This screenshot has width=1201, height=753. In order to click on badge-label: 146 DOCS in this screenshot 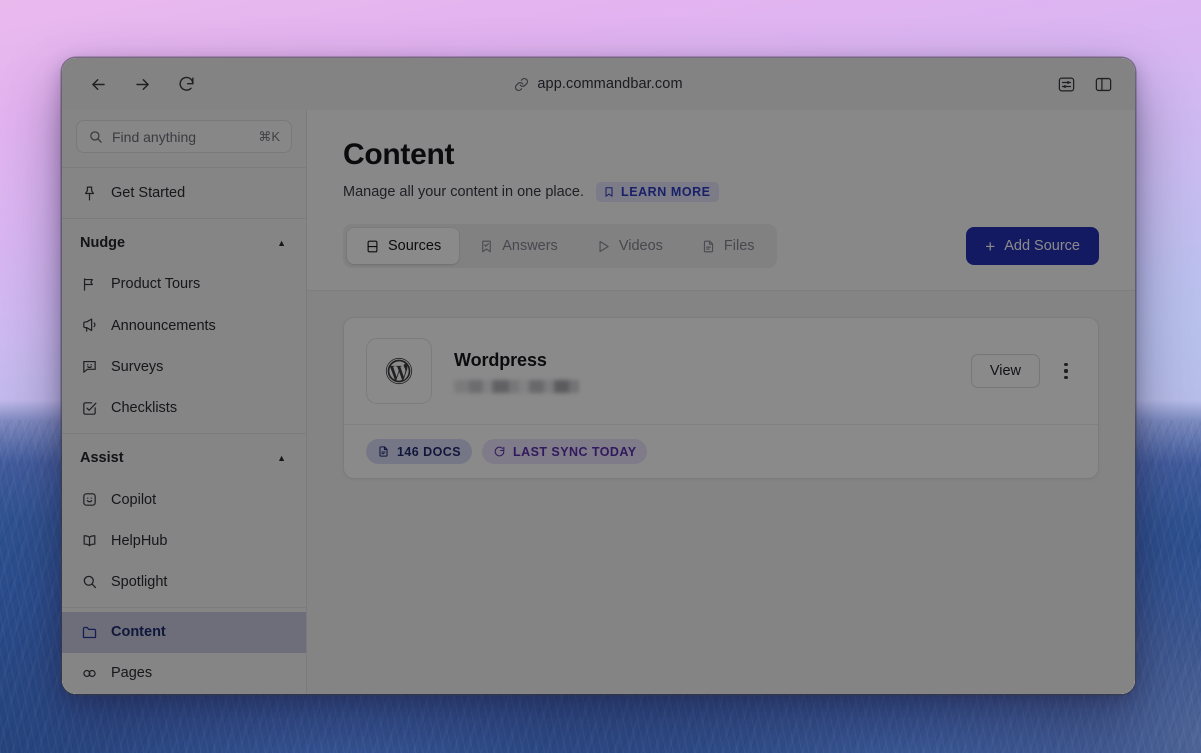, I will do `click(429, 451)`.